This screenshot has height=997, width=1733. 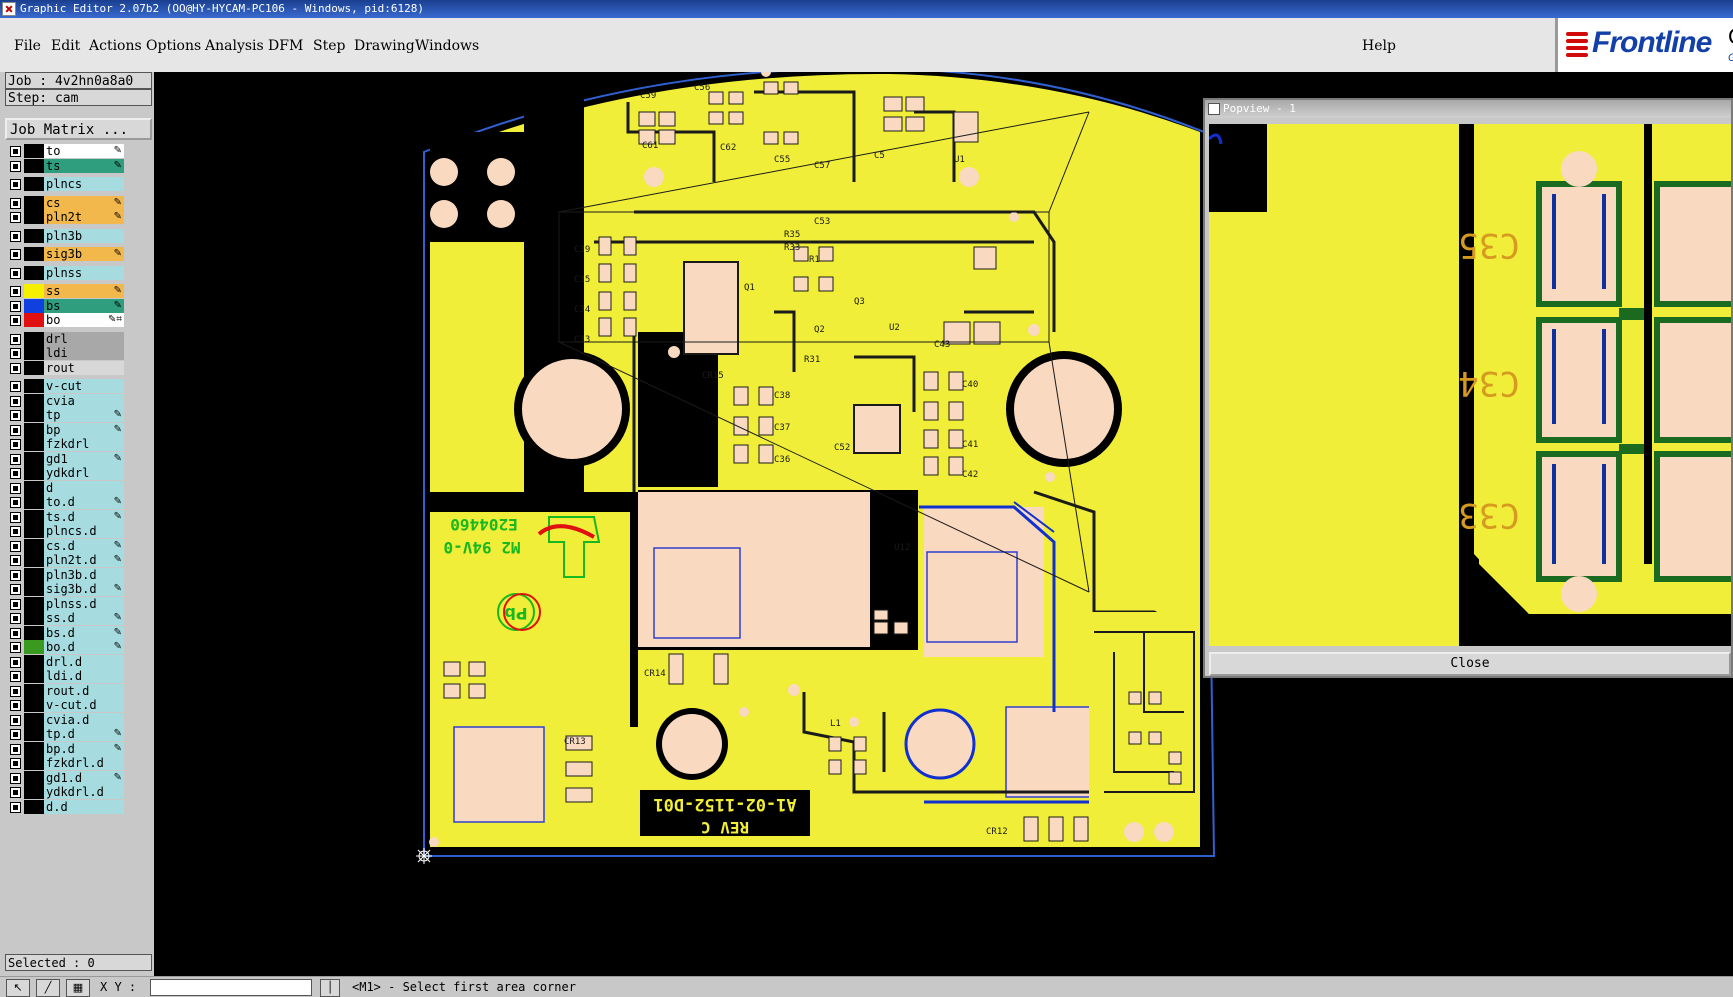 What do you see at coordinates (84, 516) in the screenshot?
I see `layer-name: ts.d ✎` at bounding box center [84, 516].